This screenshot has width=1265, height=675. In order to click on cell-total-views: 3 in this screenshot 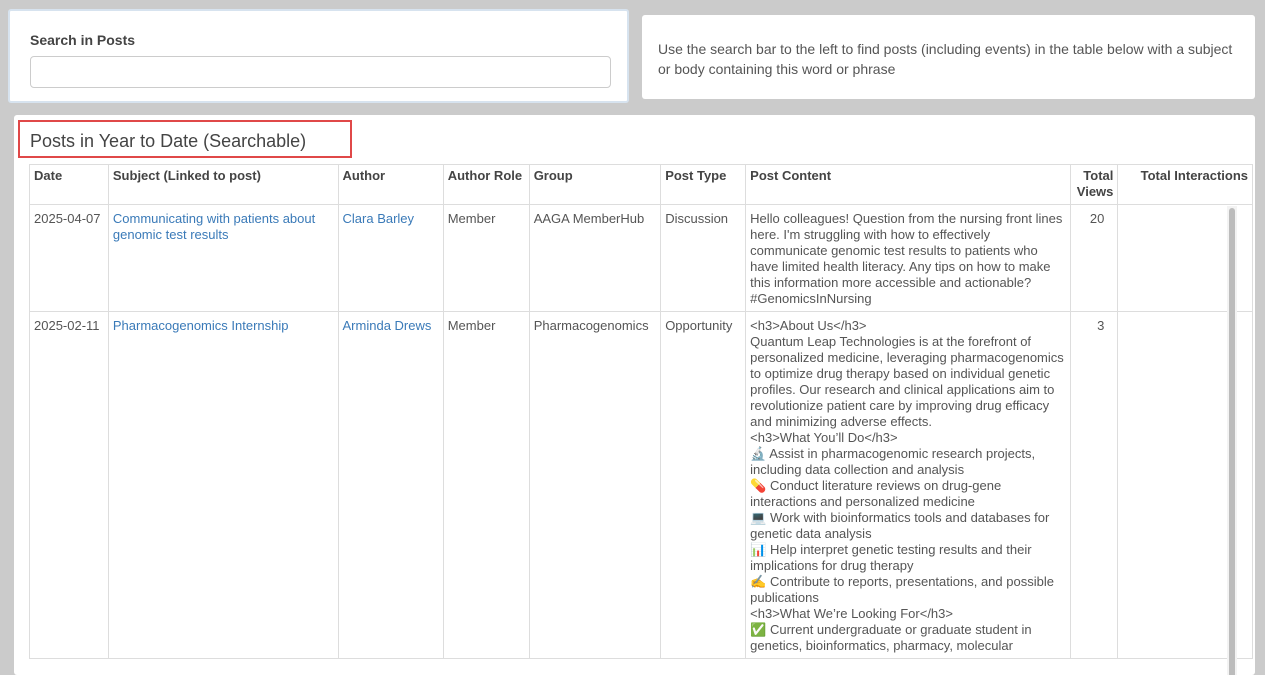, I will do `click(1094, 485)`.